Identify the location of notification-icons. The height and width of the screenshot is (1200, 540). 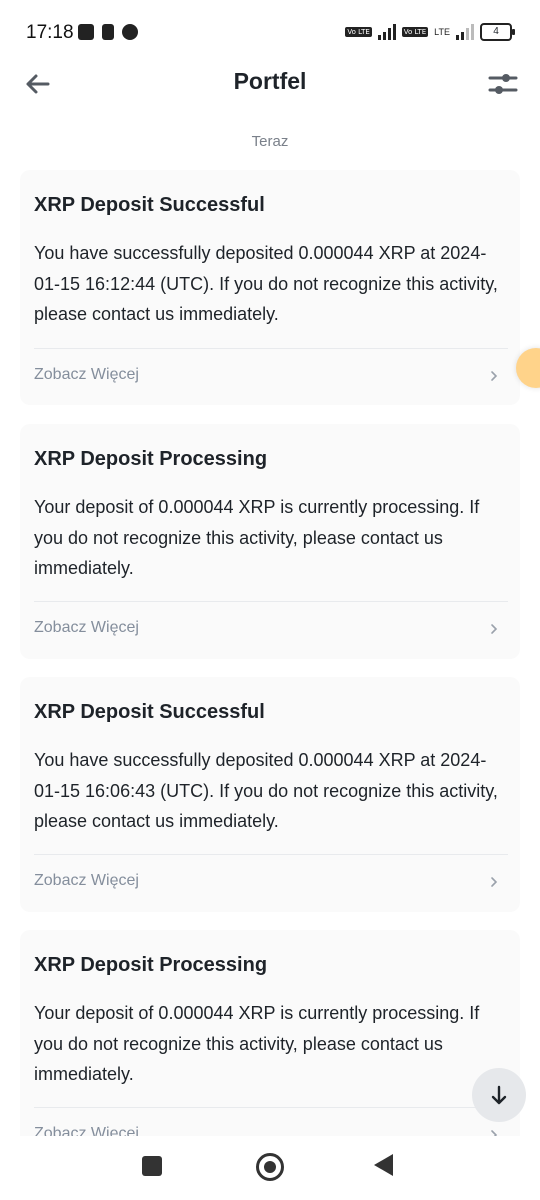
(108, 32).